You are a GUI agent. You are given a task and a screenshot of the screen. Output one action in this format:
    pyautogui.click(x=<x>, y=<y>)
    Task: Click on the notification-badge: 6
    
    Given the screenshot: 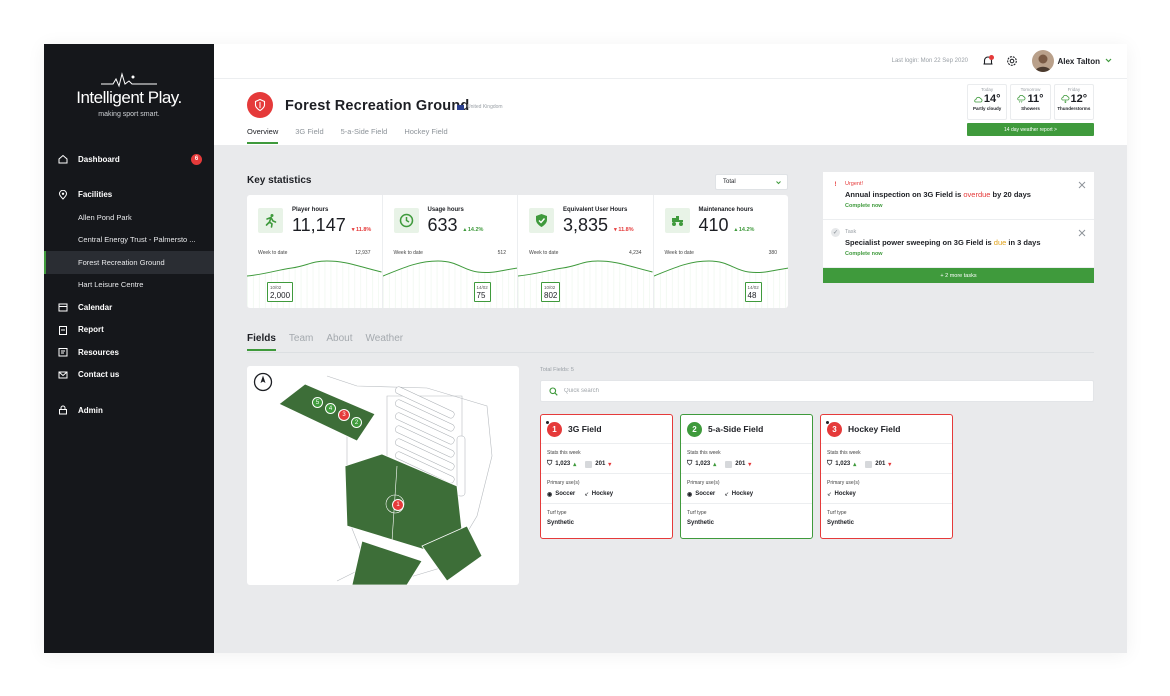 What is the action you would take?
    pyautogui.click(x=196, y=159)
    